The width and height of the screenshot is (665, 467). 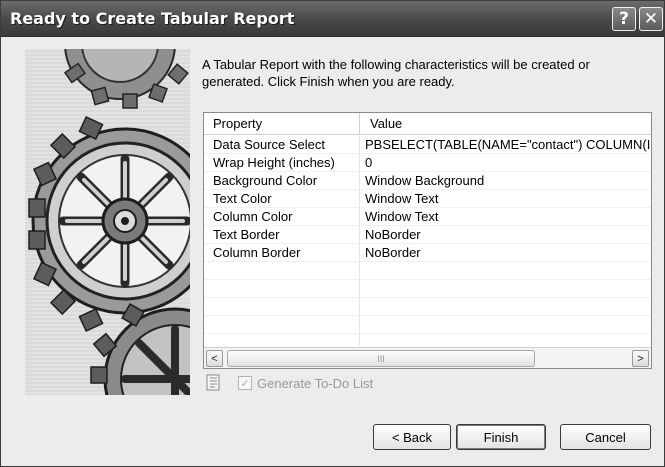 I want to click on todo-list-icon-graphic, so click(x=213, y=382).